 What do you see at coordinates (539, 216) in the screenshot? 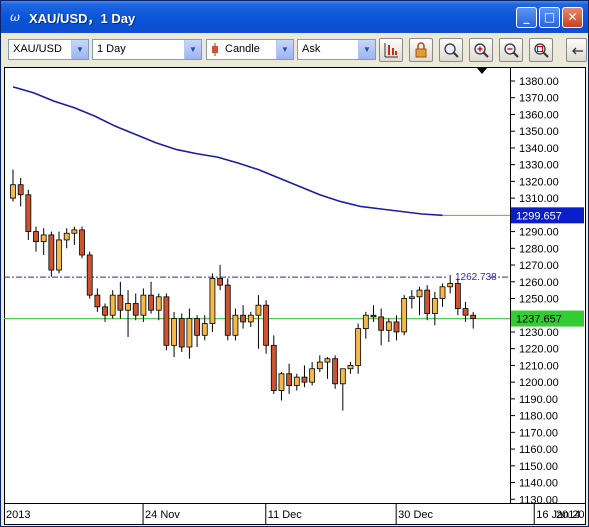
I see `ma-price-label: 1299.657` at bounding box center [539, 216].